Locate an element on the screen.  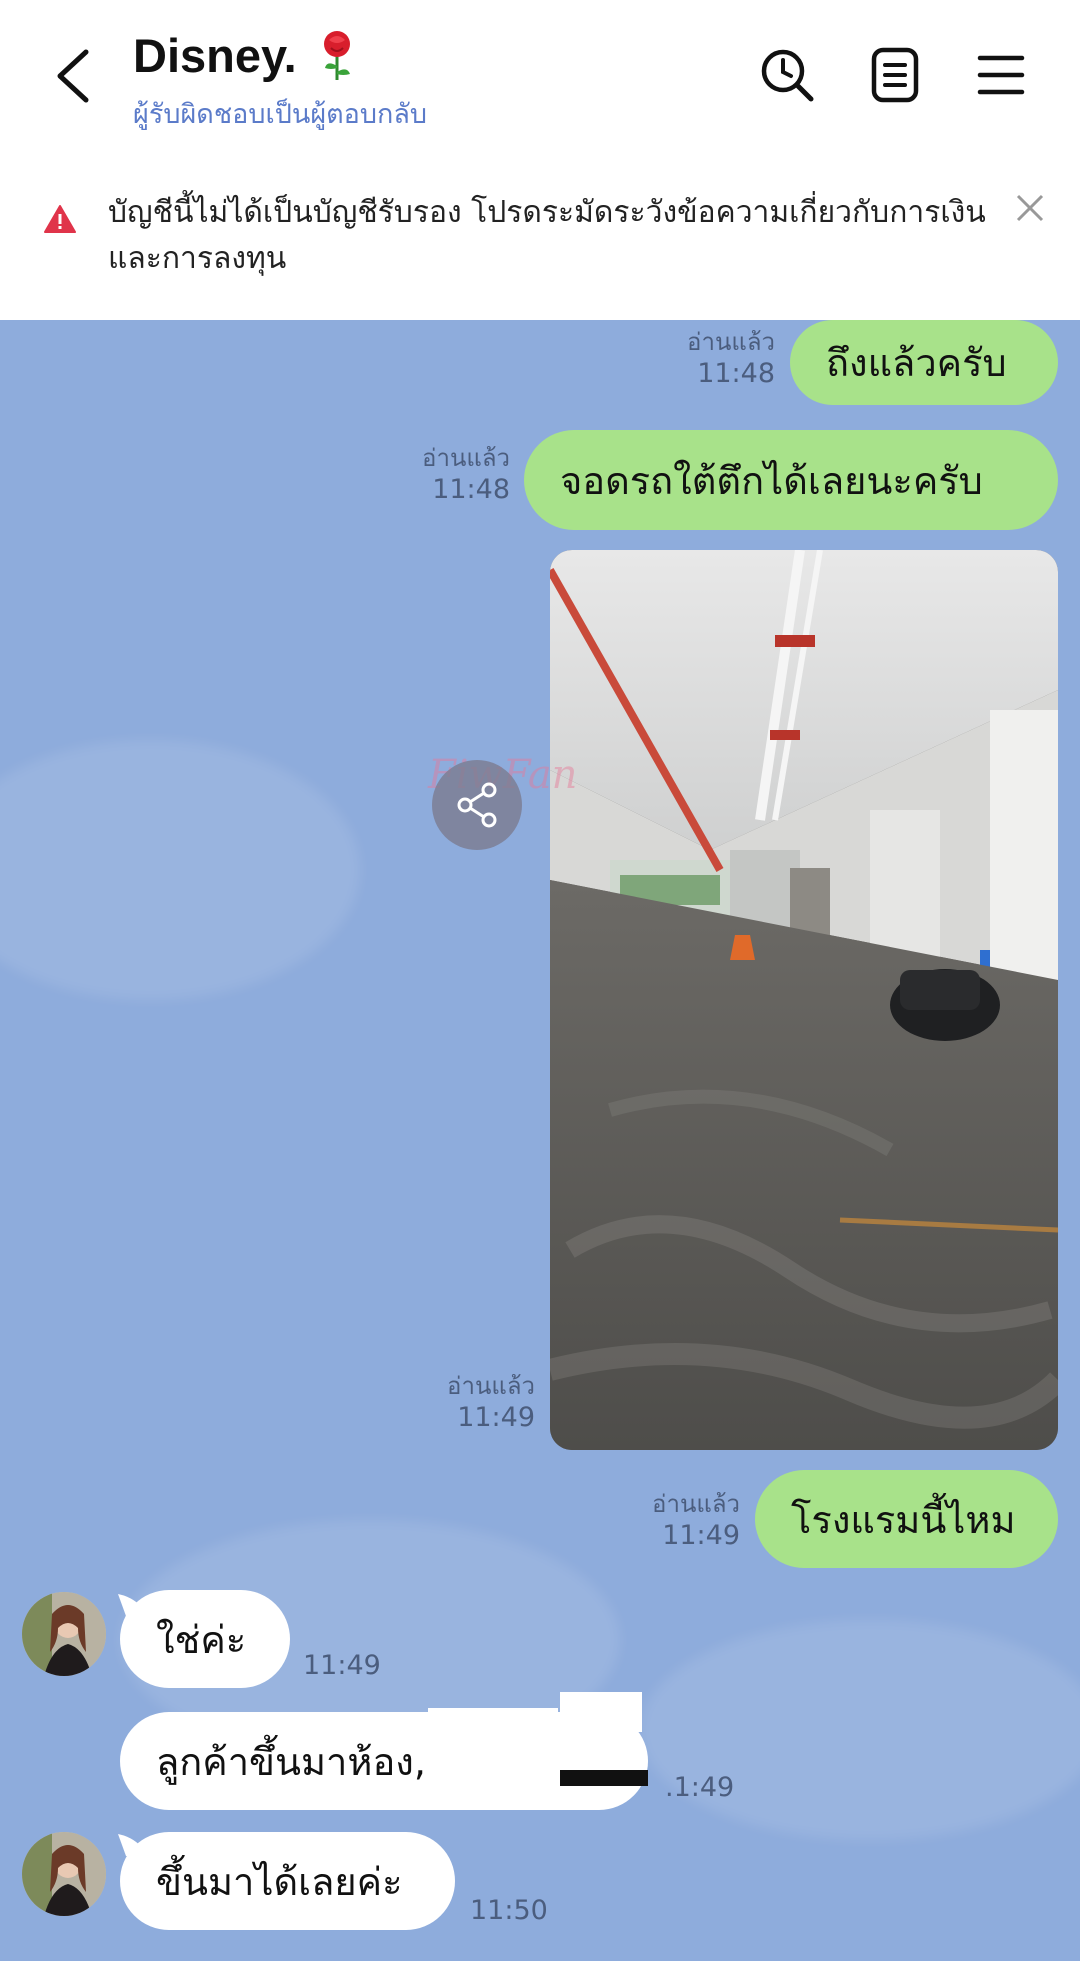
menu-icon is located at coordinates (1001, 75).